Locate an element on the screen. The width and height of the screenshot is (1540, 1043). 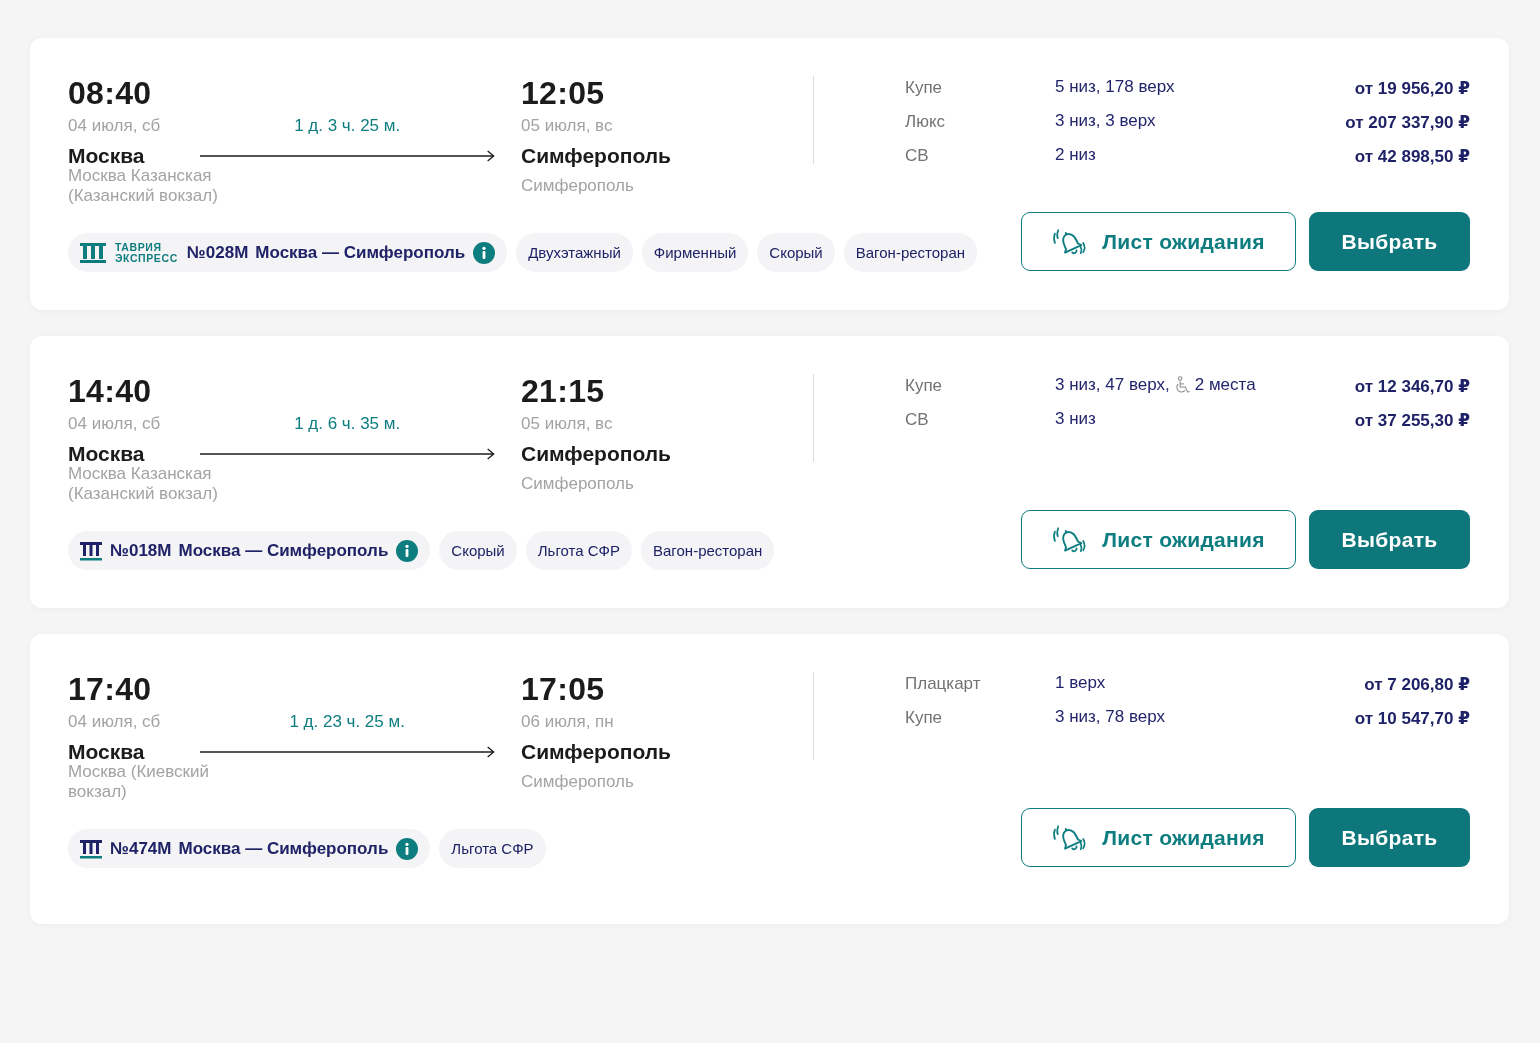
arrival-time: 12:05 is located at coordinates (563, 93).